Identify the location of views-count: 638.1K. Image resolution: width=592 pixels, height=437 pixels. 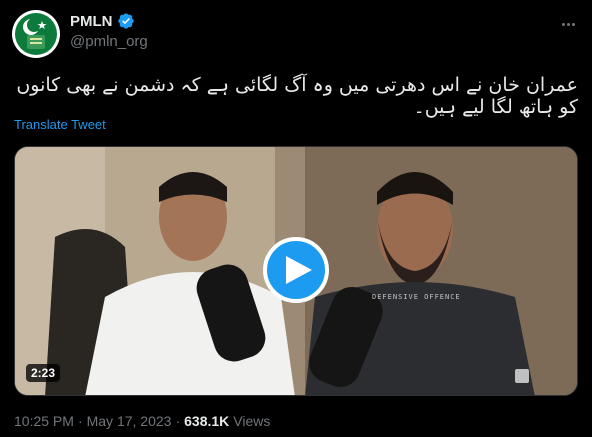
(207, 421).